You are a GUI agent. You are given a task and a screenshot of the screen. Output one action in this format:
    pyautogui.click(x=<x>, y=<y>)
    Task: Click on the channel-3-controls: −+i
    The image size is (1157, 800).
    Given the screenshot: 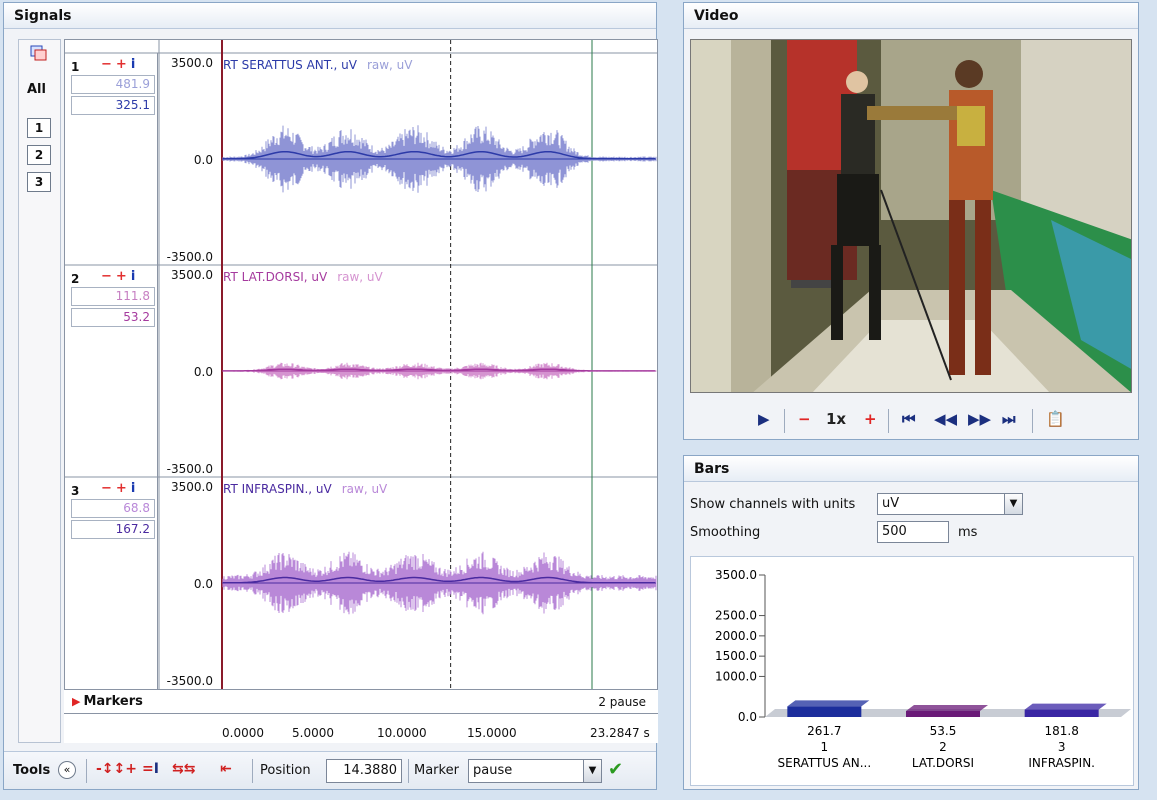 What is the action you would take?
    pyautogui.click(x=120, y=488)
    